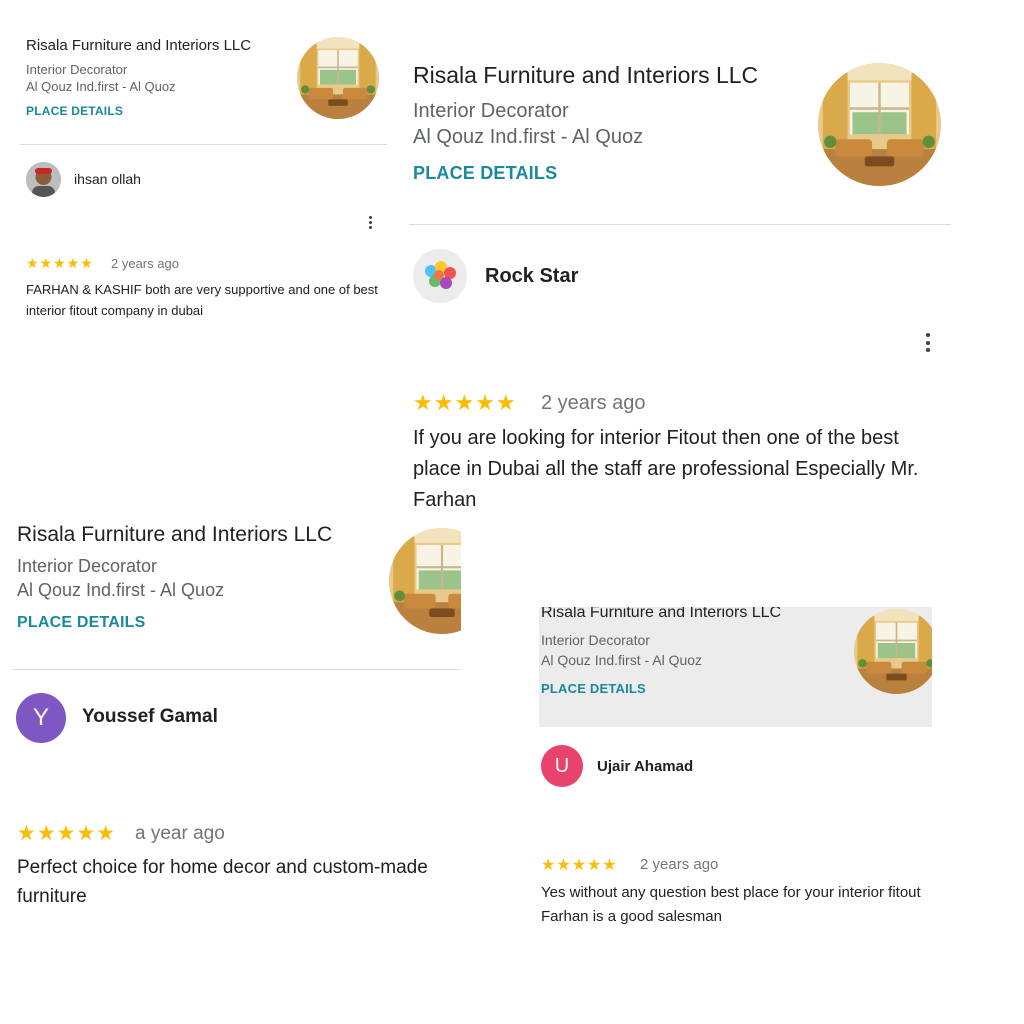 Image resolution: width=1024 pixels, height=1024 pixels. I want to click on place-photo-crop, so click(425, 581).